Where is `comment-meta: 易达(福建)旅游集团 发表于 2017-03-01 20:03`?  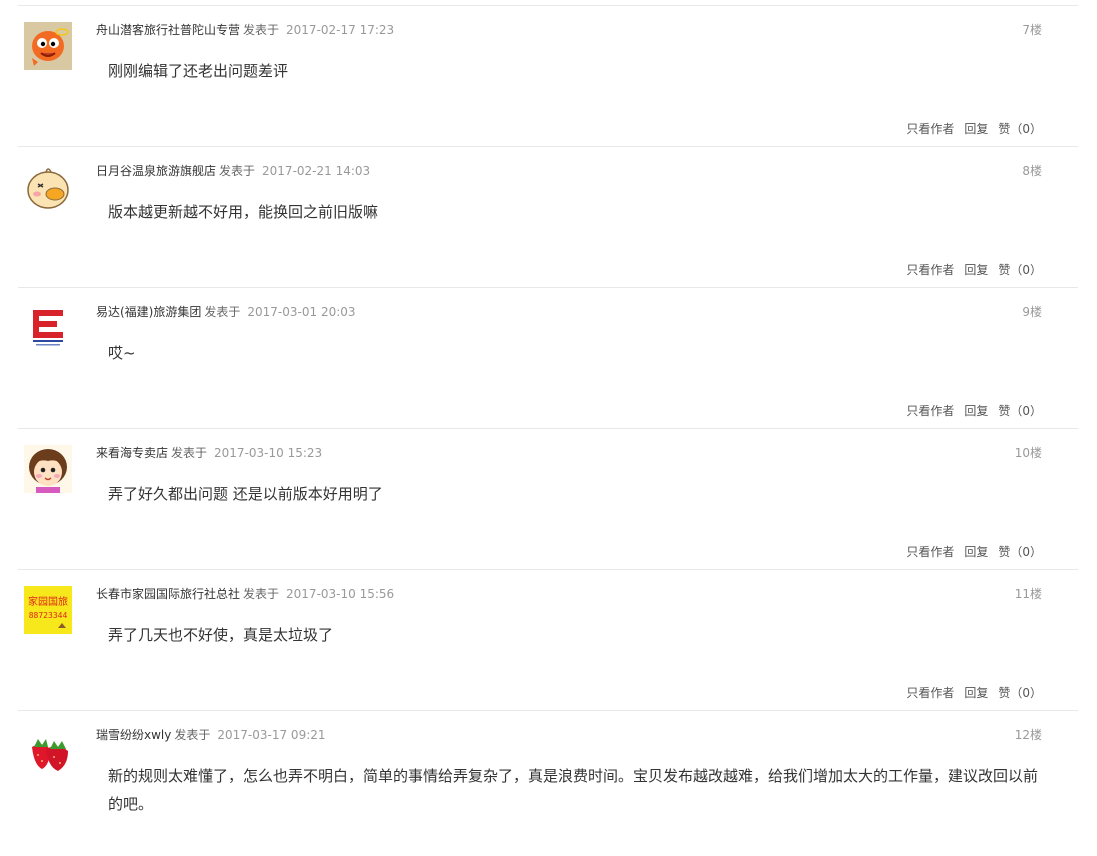
comment-meta: 易达(福建)旅游集团 发表于 2017-03-01 20:03 is located at coordinates (226, 312).